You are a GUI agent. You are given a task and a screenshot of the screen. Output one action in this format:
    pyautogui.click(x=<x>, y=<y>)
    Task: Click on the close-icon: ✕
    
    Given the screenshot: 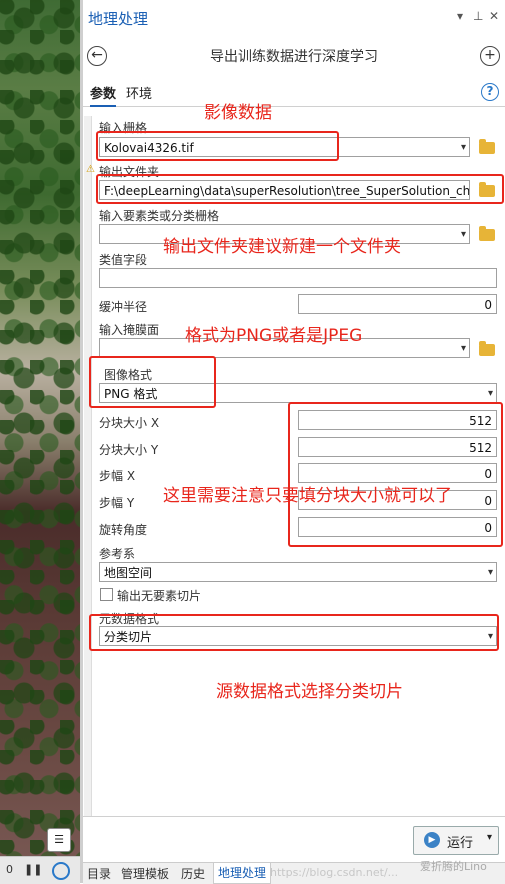 What is the action you would take?
    pyautogui.click(x=494, y=16)
    